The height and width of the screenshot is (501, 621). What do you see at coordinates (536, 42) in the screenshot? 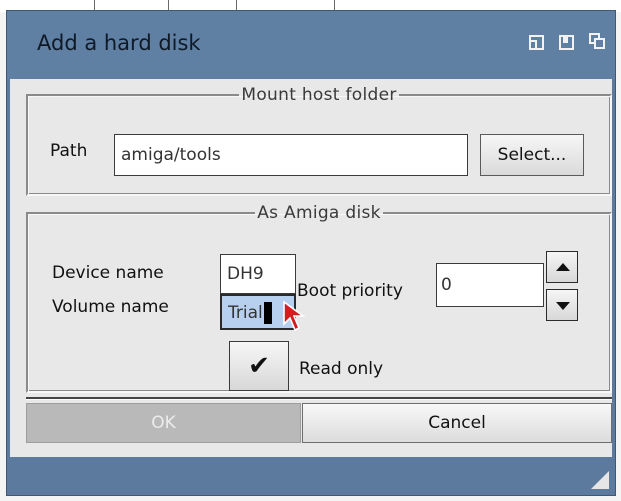
I see `iconify-icon` at bounding box center [536, 42].